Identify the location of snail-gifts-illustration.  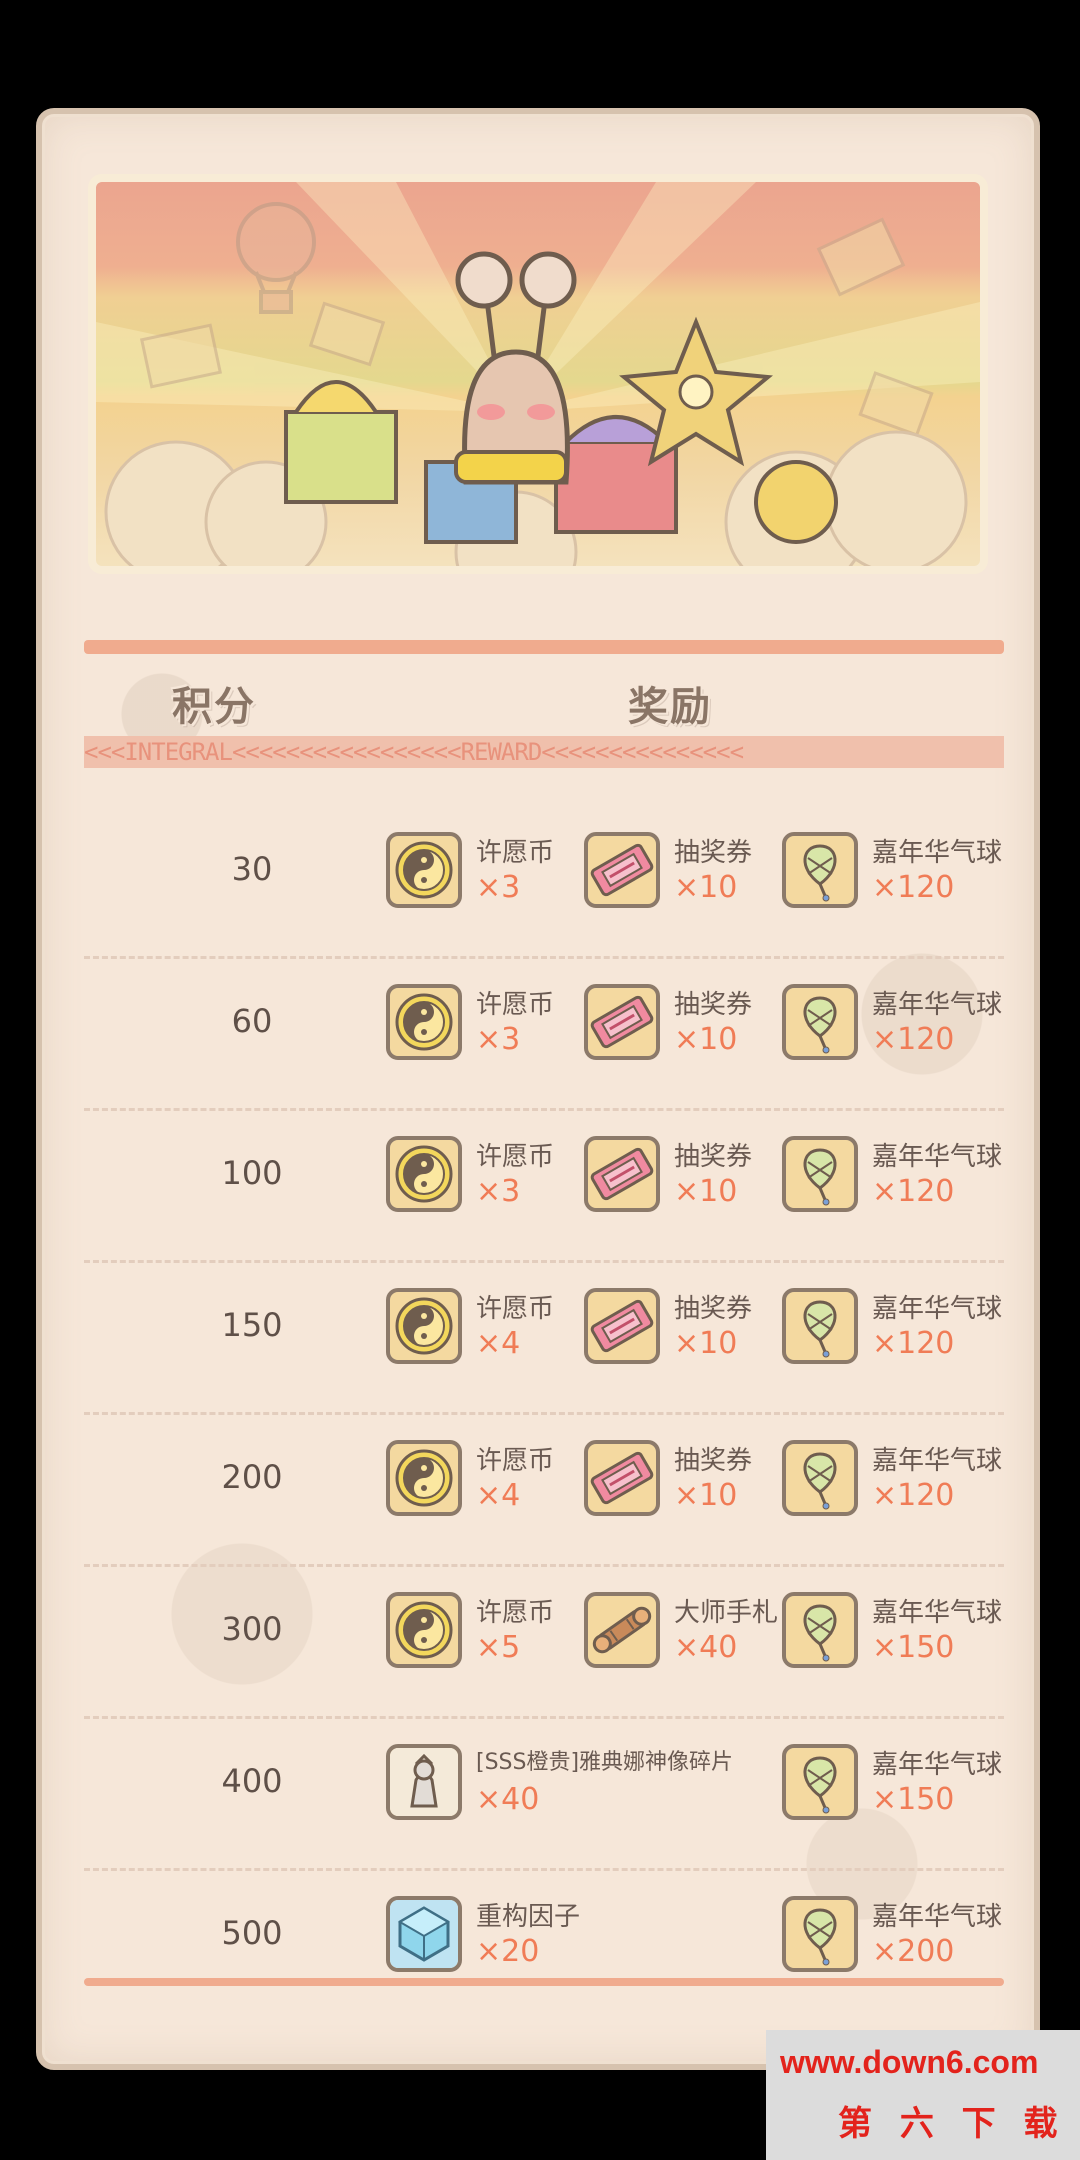
(538, 374).